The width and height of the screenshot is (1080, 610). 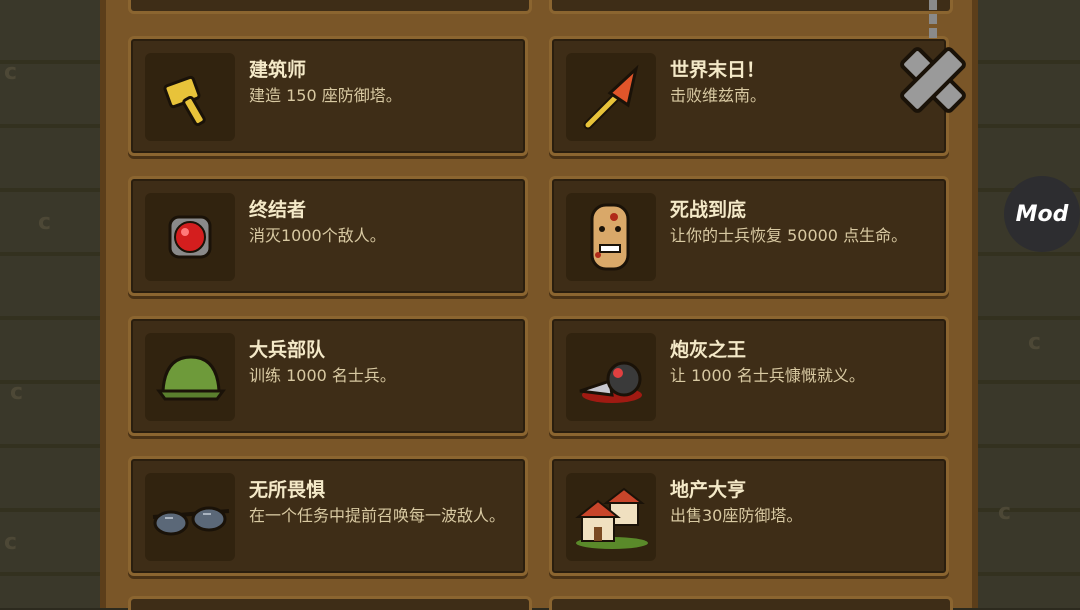 I want to click on partial-card-top, so click(x=330, y=7).